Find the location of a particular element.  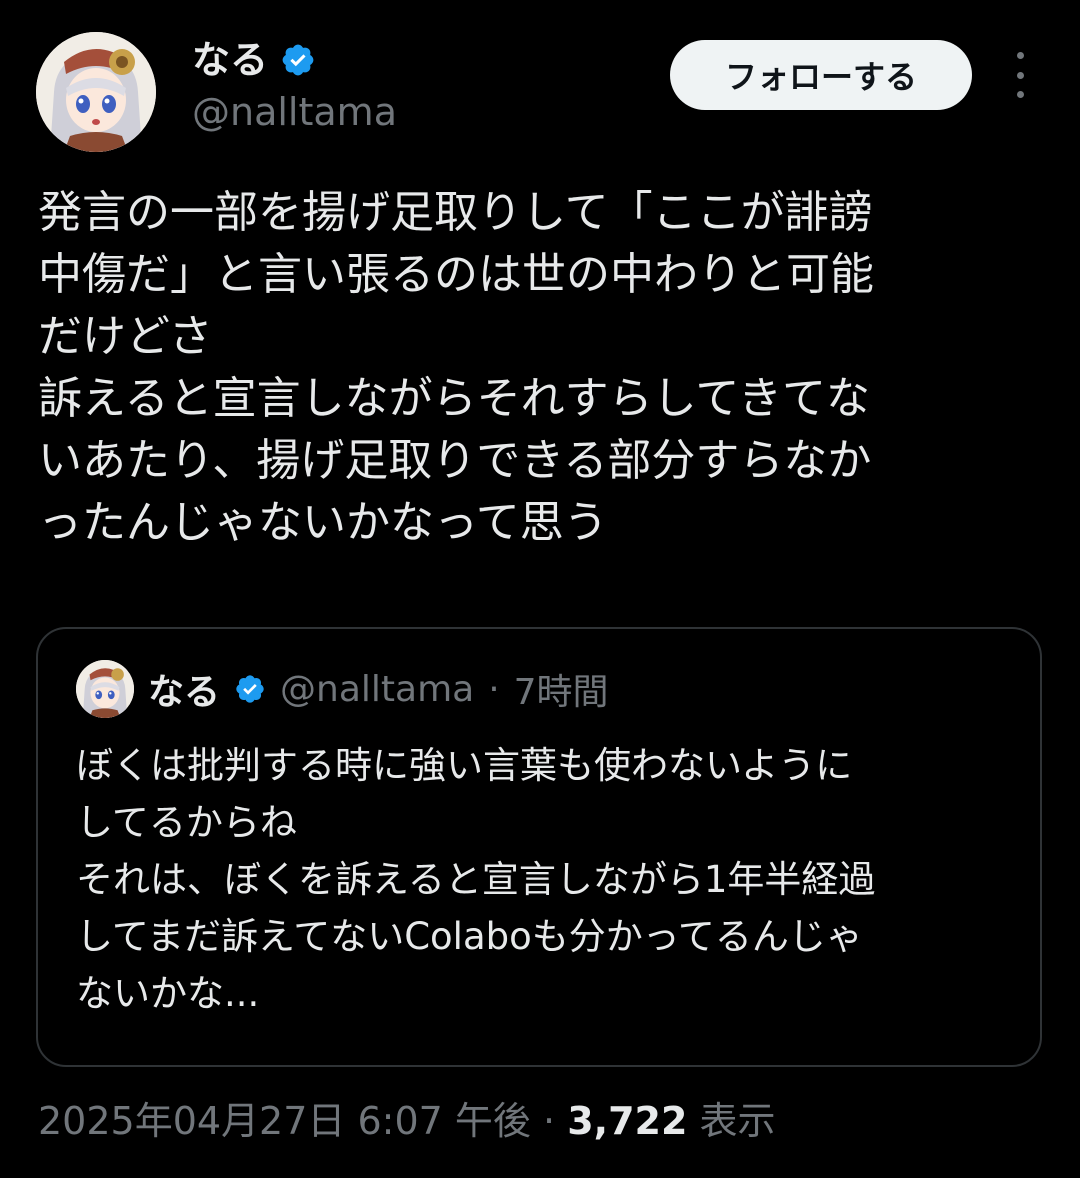

tweet-footer-meta: 2025年04月27日 6:07 午後 · 3,722 表示 is located at coordinates (407, 1121).